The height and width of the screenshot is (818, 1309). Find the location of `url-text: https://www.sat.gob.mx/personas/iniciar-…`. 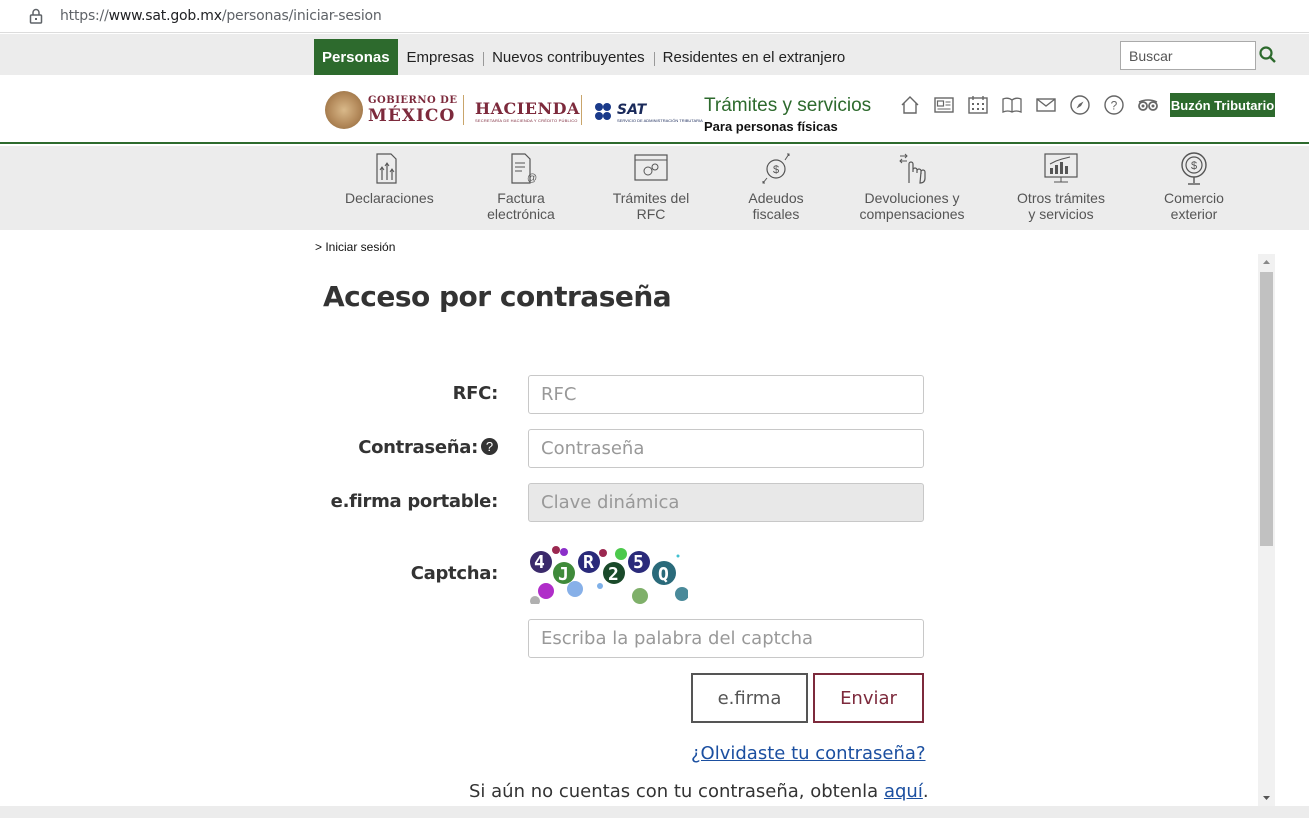

url-text: https://www.sat.gob.mx/personas/iniciar-… is located at coordinates (221, 16).